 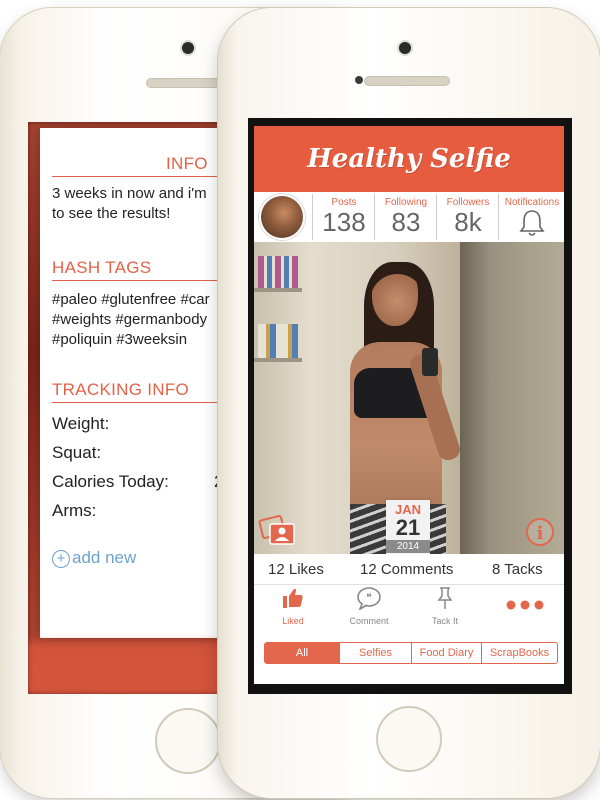 I want to click on add-new-label: add new, so click(x=104, y=557).